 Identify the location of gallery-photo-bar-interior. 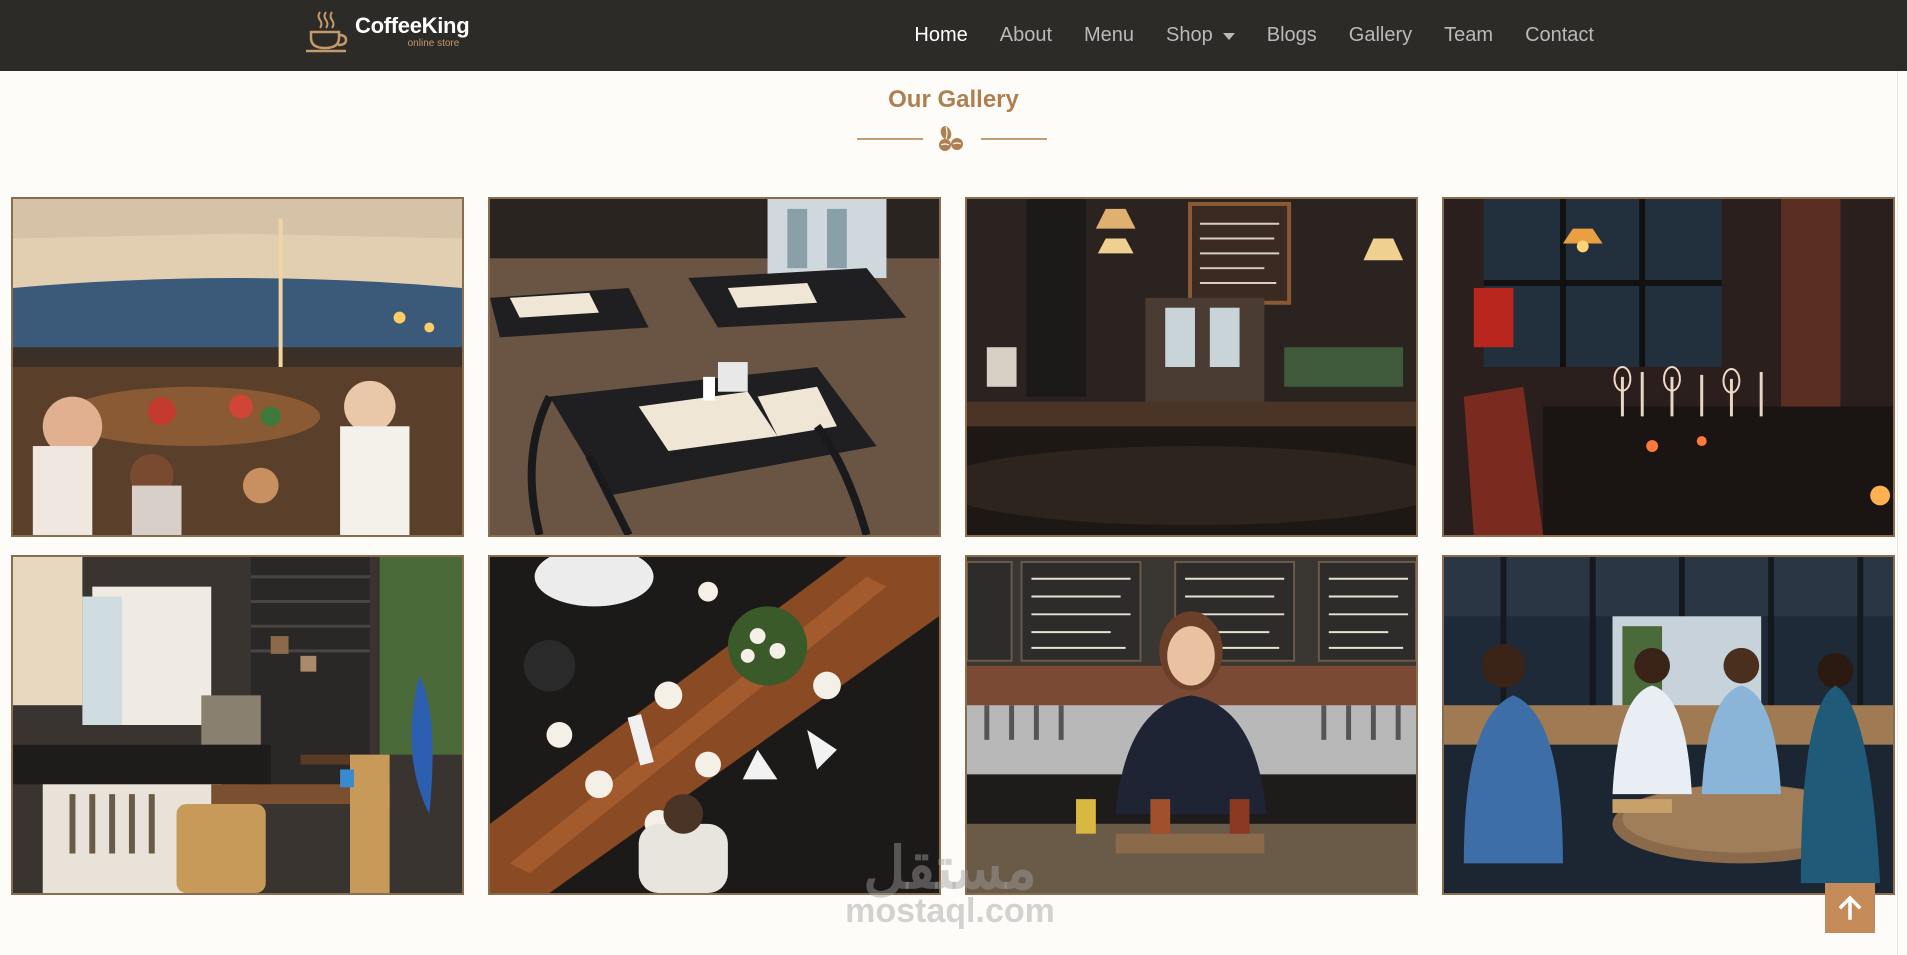
(1191, 367).